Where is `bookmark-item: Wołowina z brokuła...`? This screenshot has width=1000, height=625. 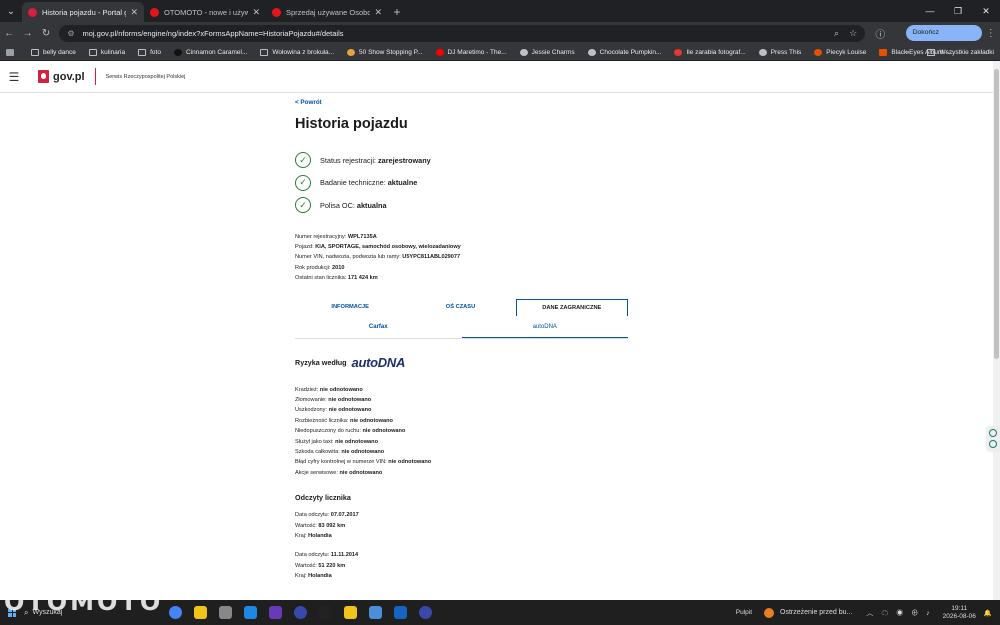
bookmark-item: Wołowina z brokuła... is located at coordinates (297, 52).